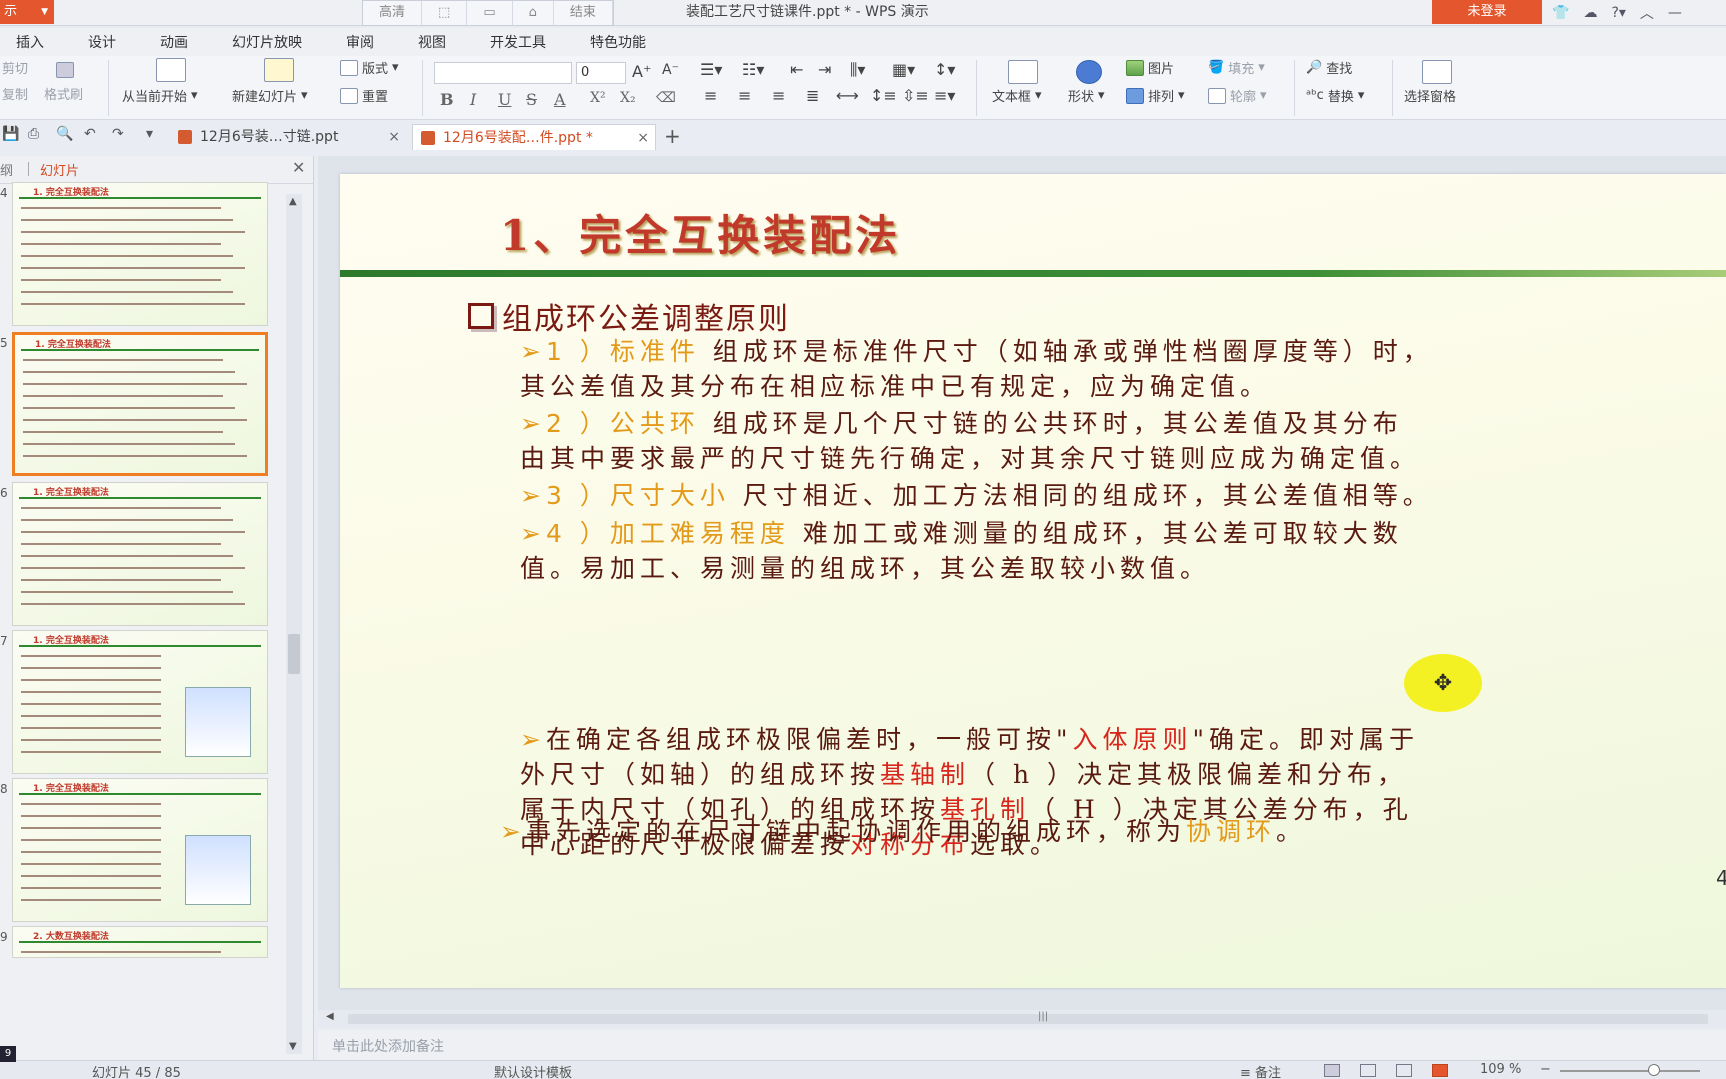 The height and width of the screenshot is (1079, 1726). Describe the element at coordinates (1028, 1019) in the screenshot. I see `scrollbar-track` at that location.